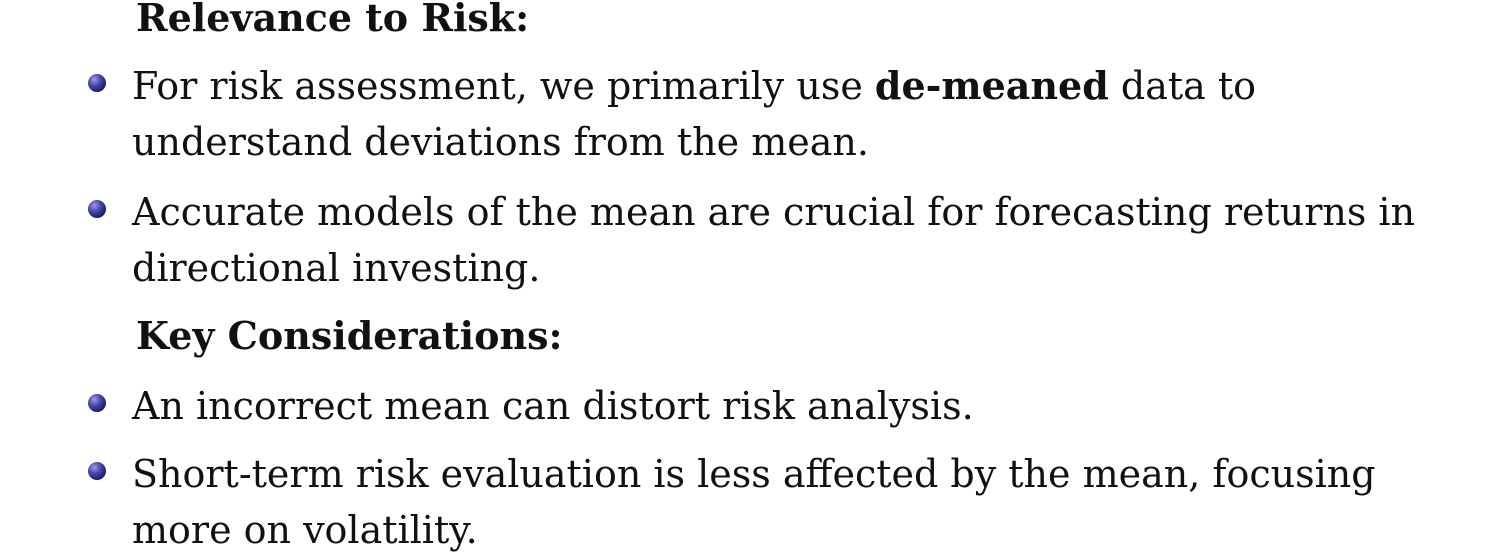 Image resolution: width=1502 pixels, height=558 pixels. I want to click on bullet-line: directional investing., so click(336, 268).